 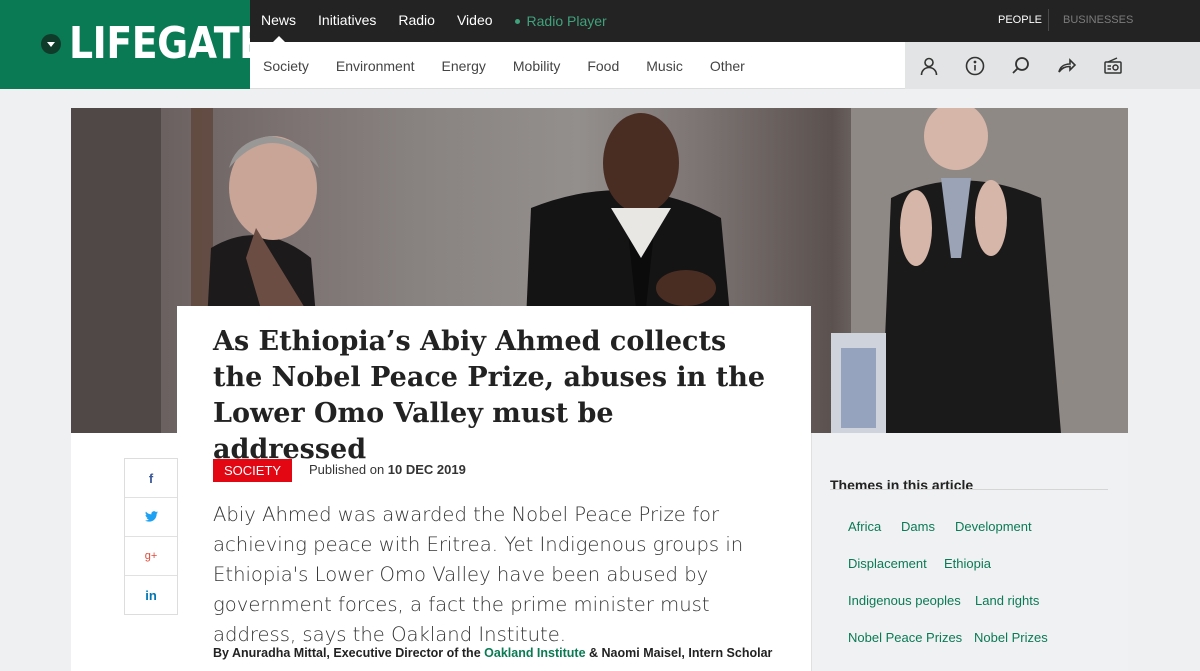 I want to click on theme-ethiopia: Ethiopia, so click(x=967, y=563).